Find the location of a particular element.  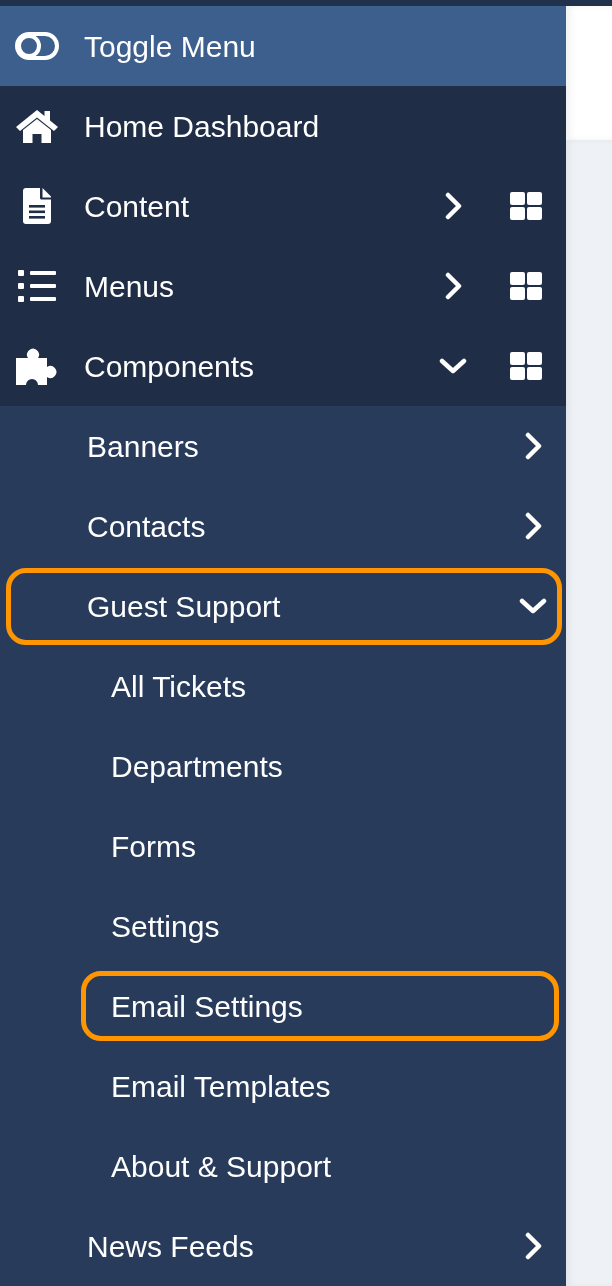

list-icon is located at coordinates (37, 286).